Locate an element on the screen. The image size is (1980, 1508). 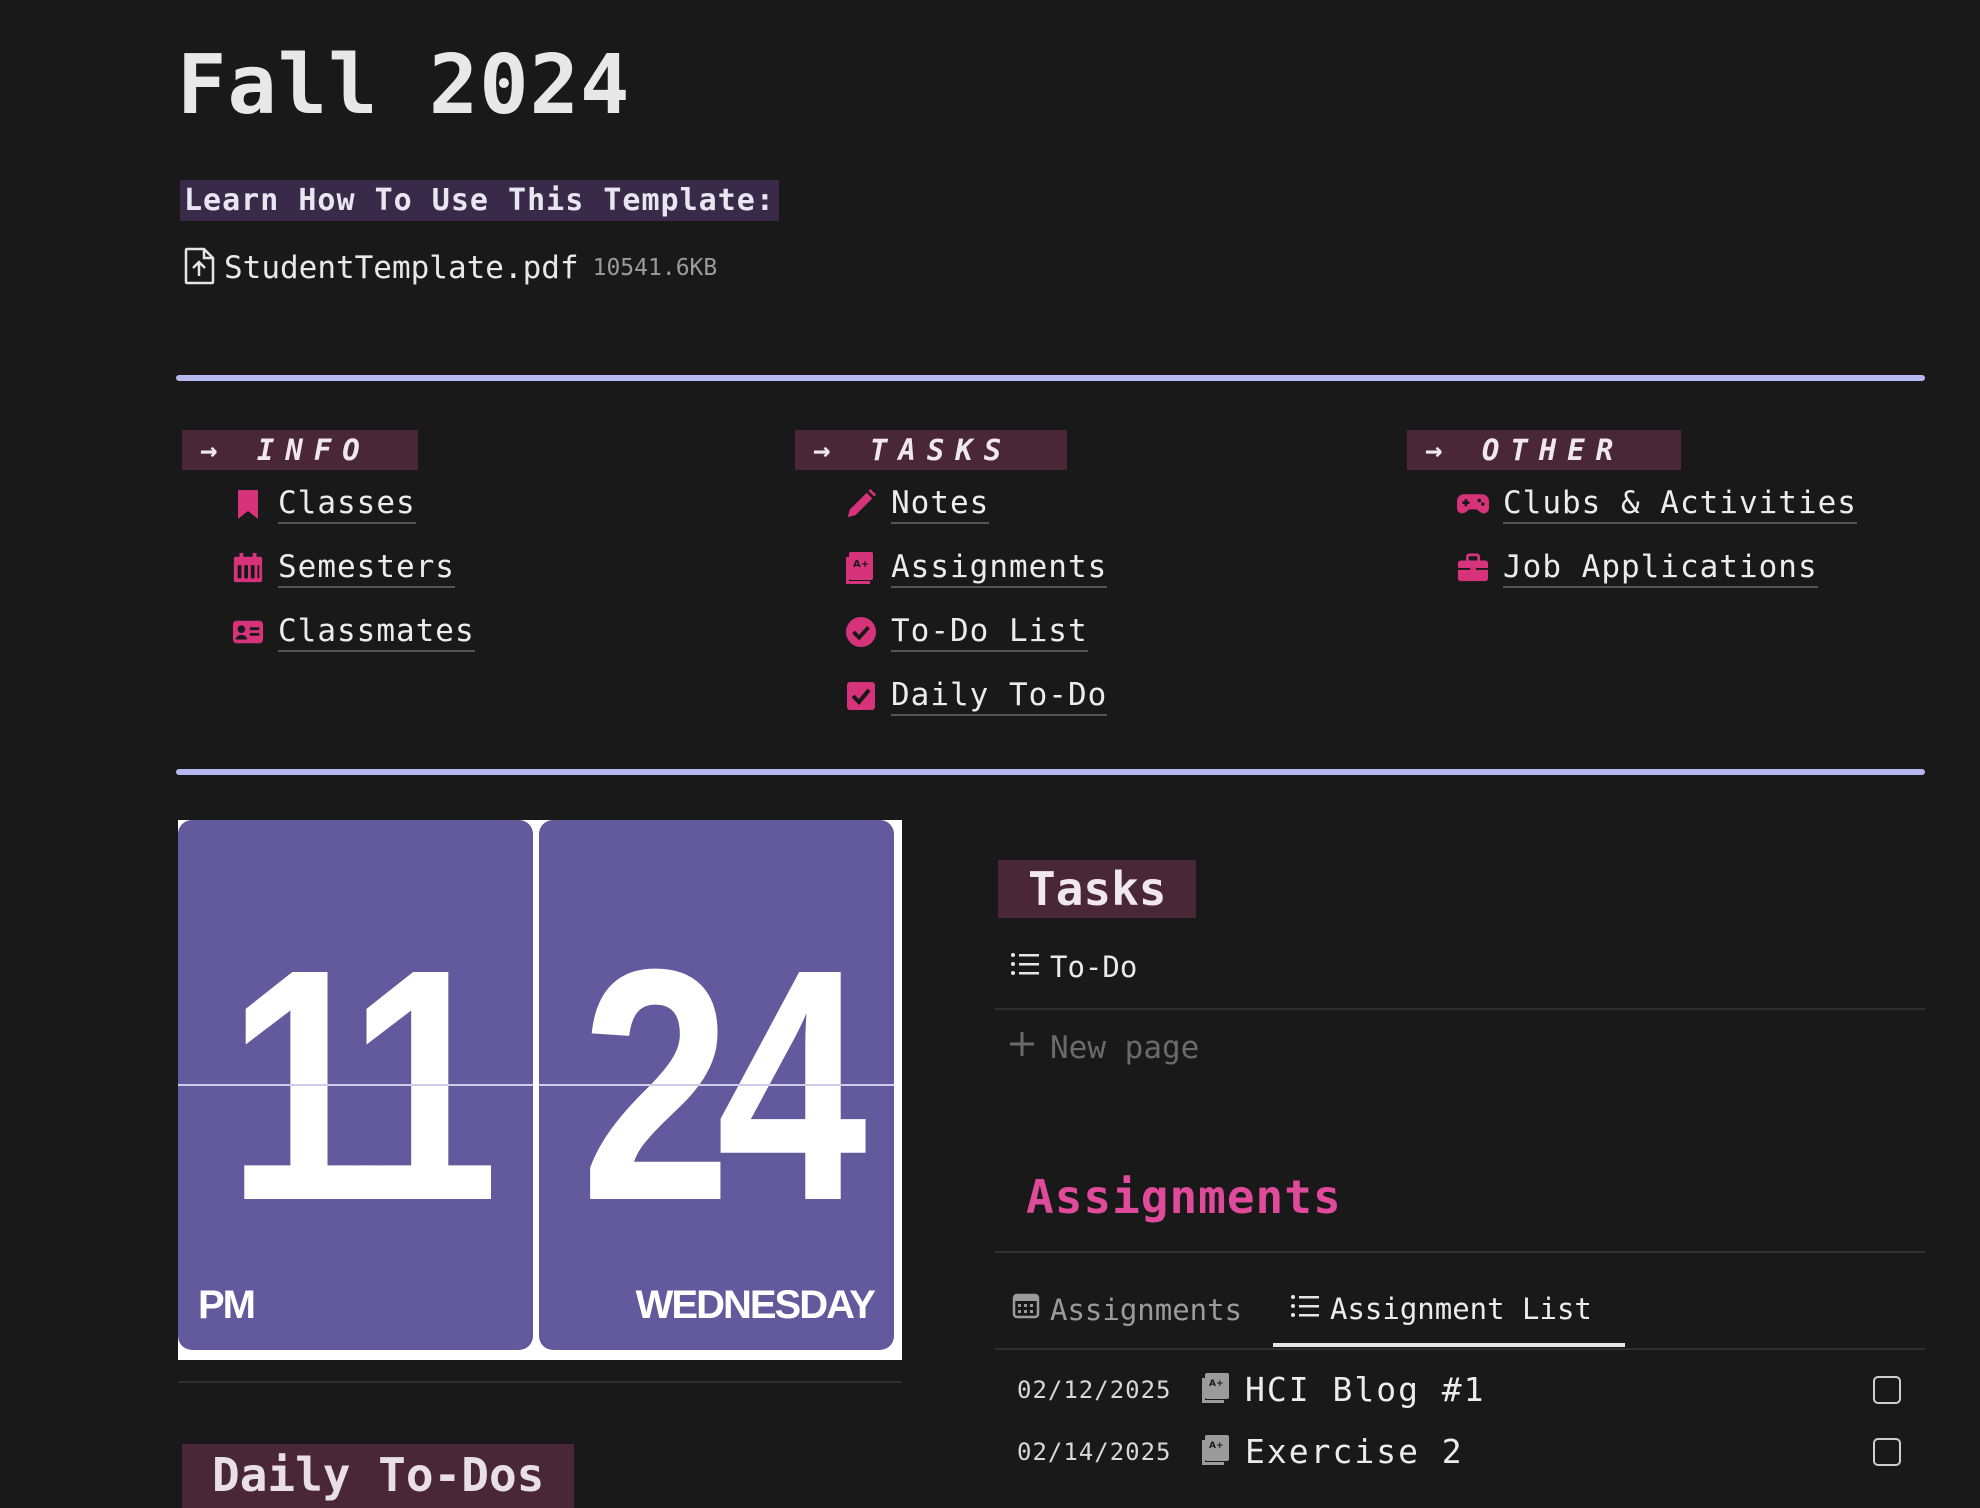
file-name: StudentTemplate.pdf is located at coordinates (401, 268).